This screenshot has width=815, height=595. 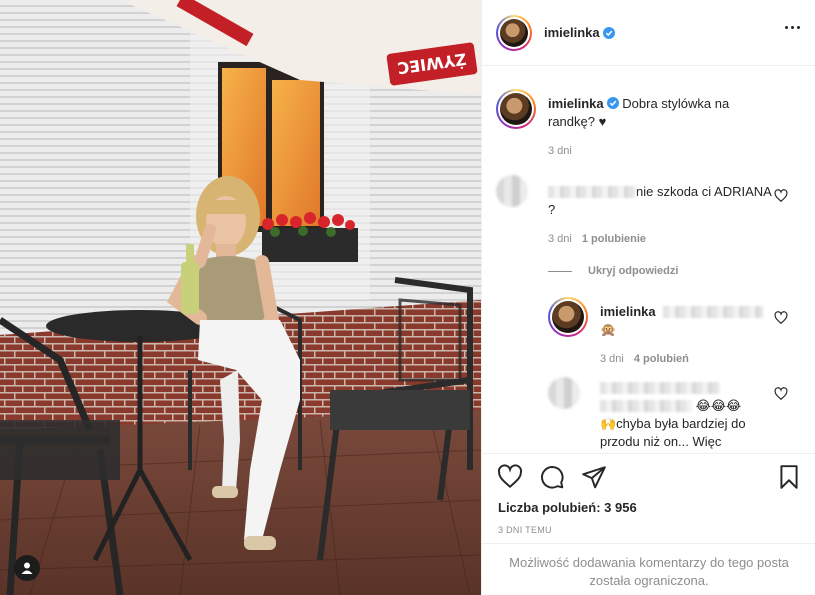 What do you see at coordinates (633, 271) in the screenshot?
I see `hide-replies-label: Ukryj odpowiedzi` at bounding box center [633, 271].